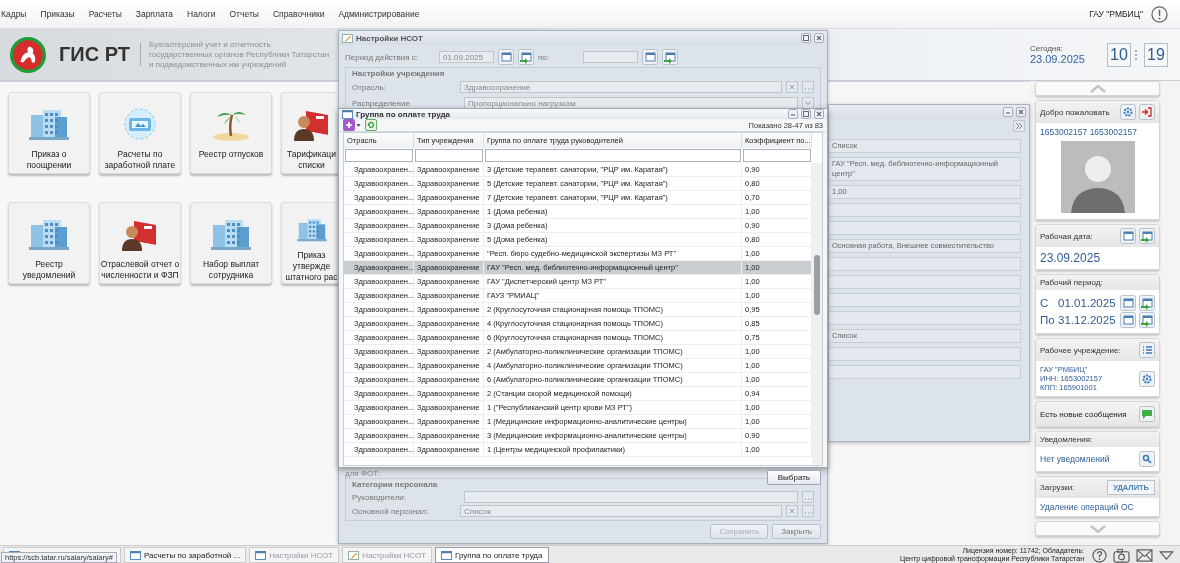 The height and width of the screenshot is (563, 1180). Describe the element at coordinates (244, 14) in the screenshot. I see `menu-item: Отчеты` at that location.